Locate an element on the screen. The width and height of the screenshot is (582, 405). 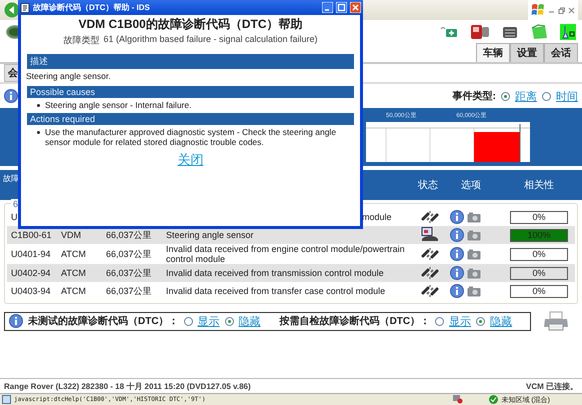
close-icon is located at coordinates (571, 10).